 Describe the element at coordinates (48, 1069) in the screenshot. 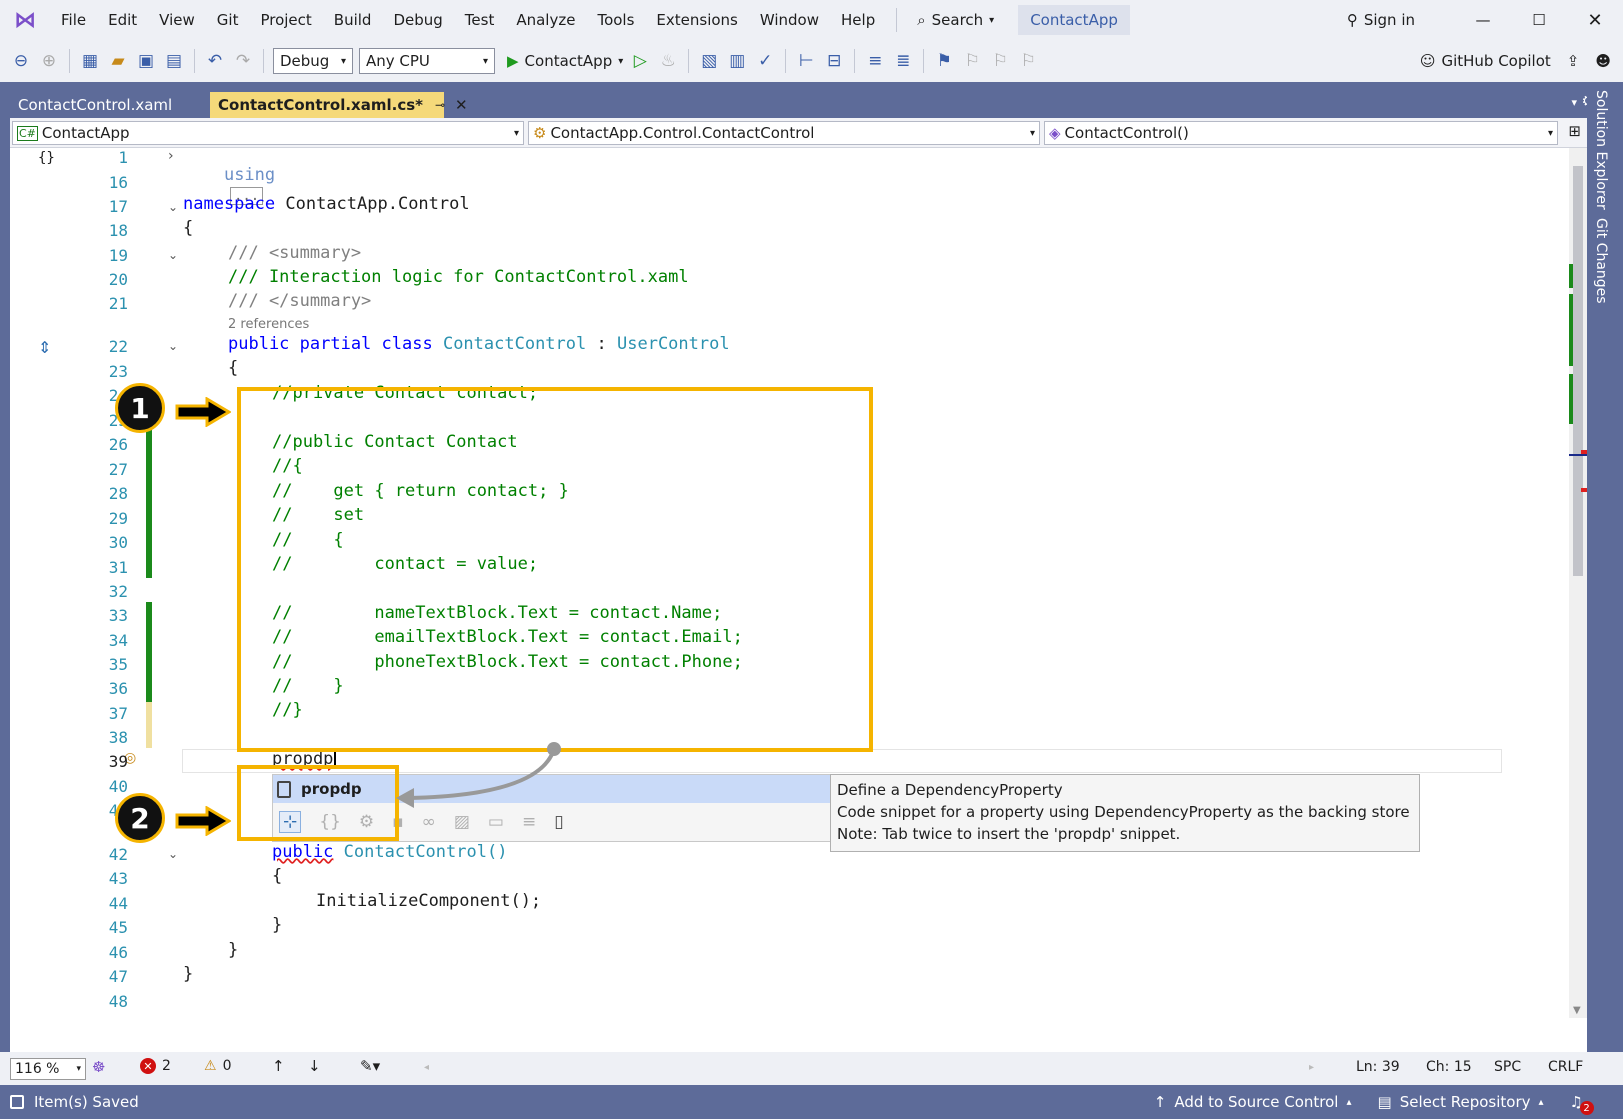

I see `zoom-select: 116 % ▾` at that location.